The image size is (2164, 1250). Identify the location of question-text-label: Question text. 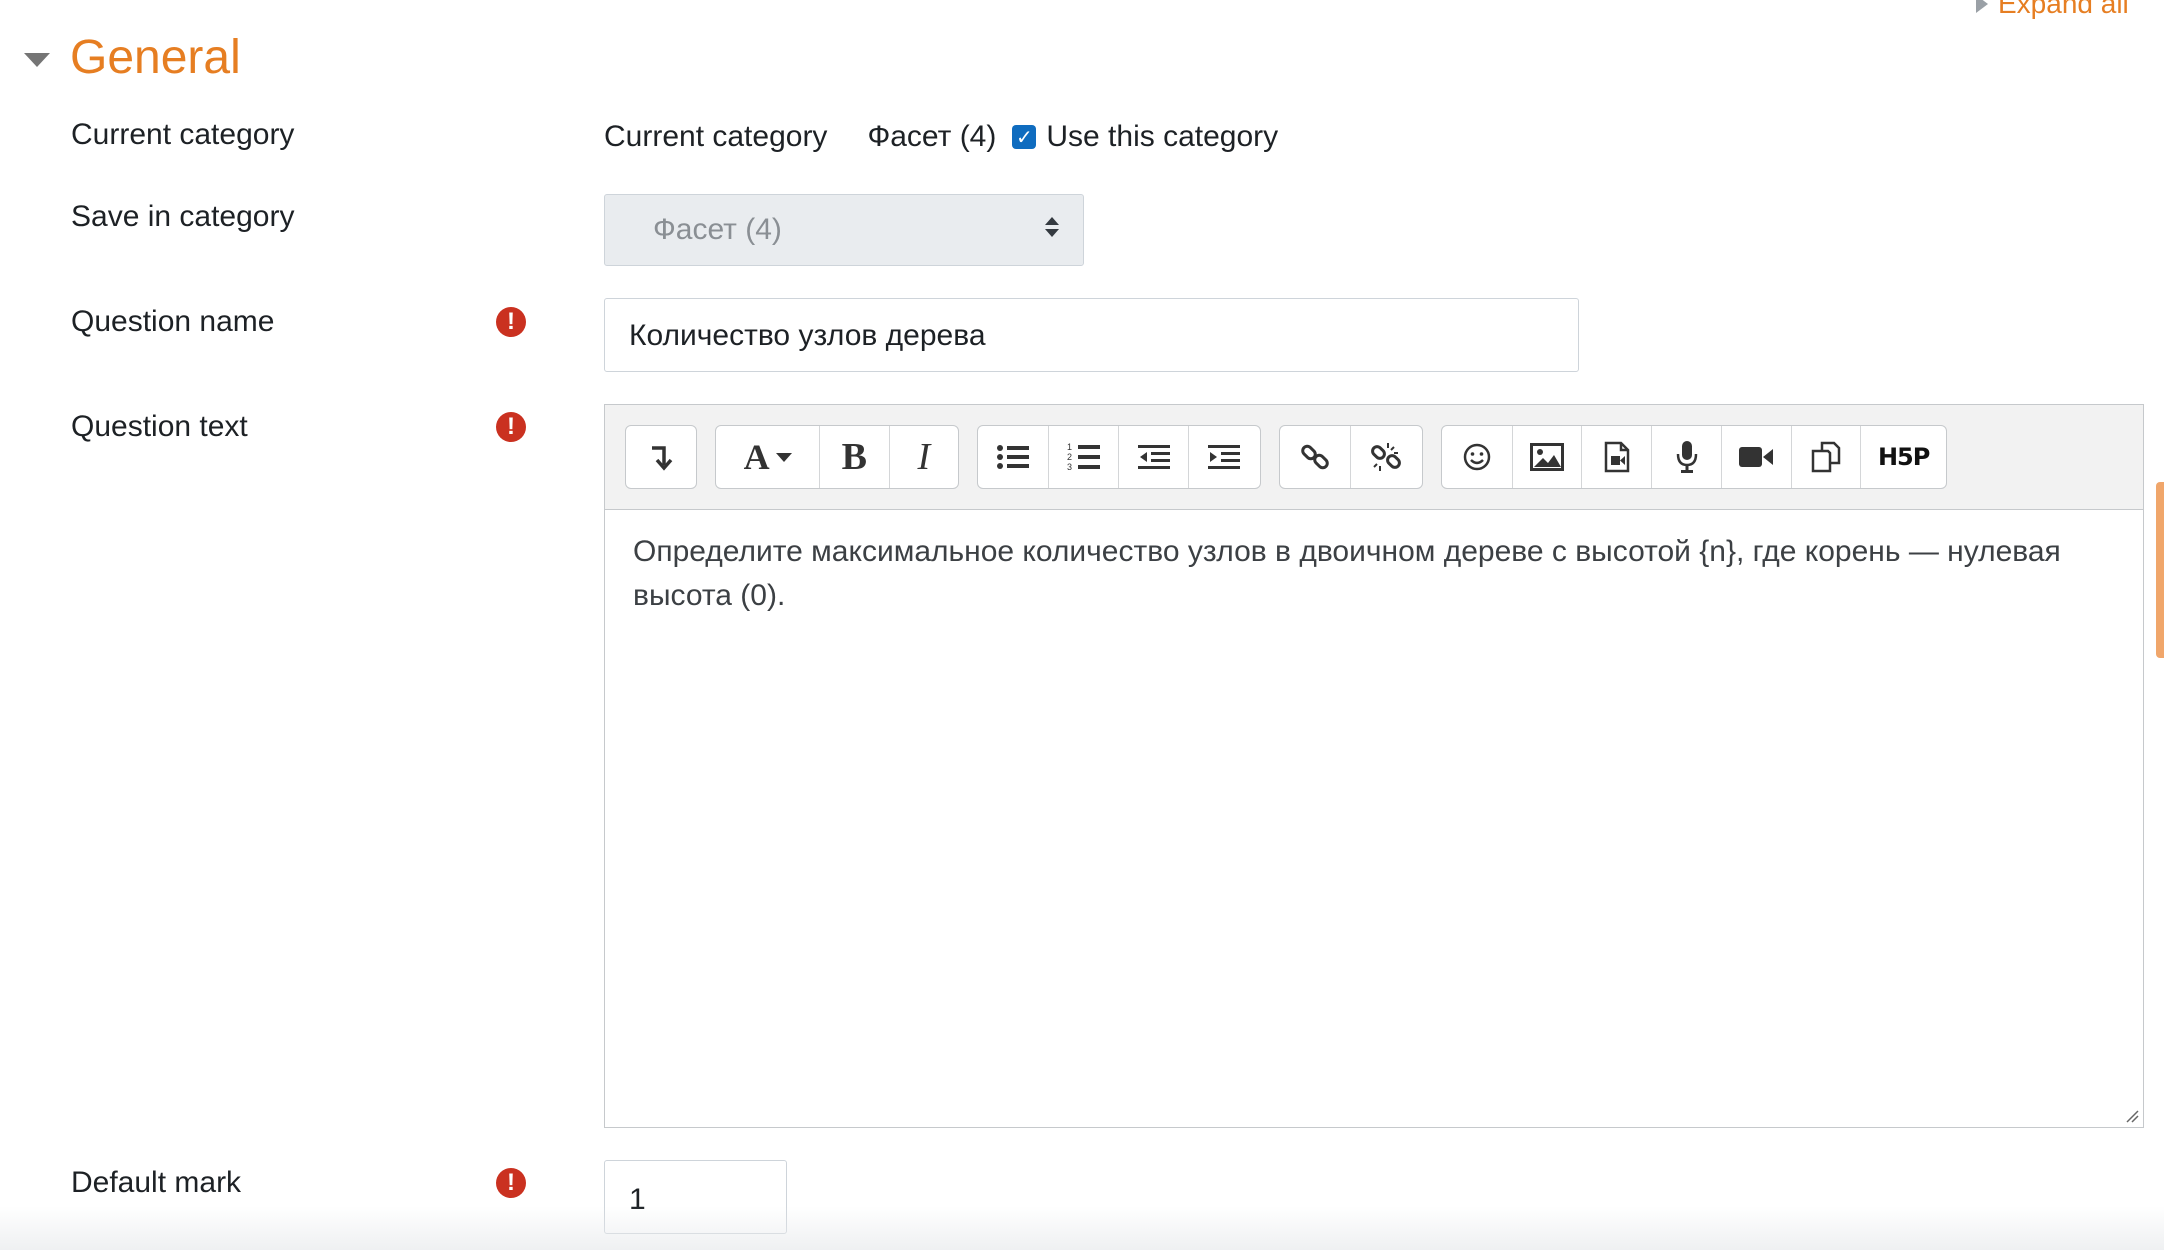
(159, 426).